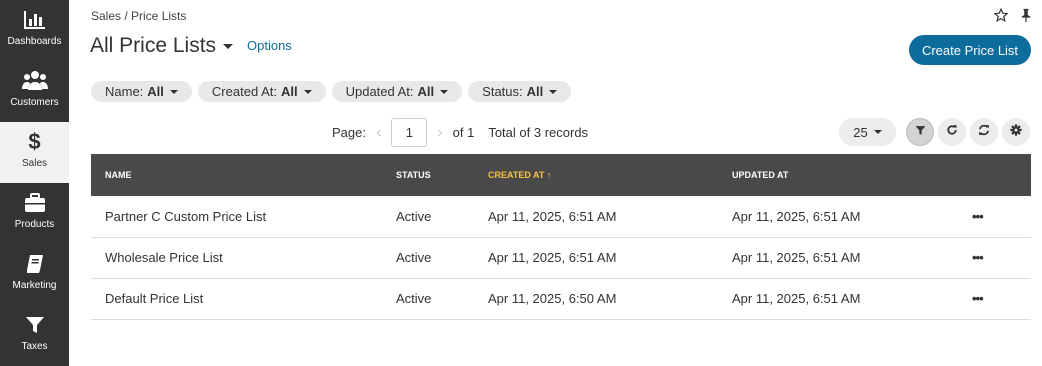 Image resolution: width=1042 pixels, height=366 pixels. What do you see at coordinates (34, 346) in the screenshot?
I see `sidebar-item-label: Taxes` at bounding box center [34, 346].